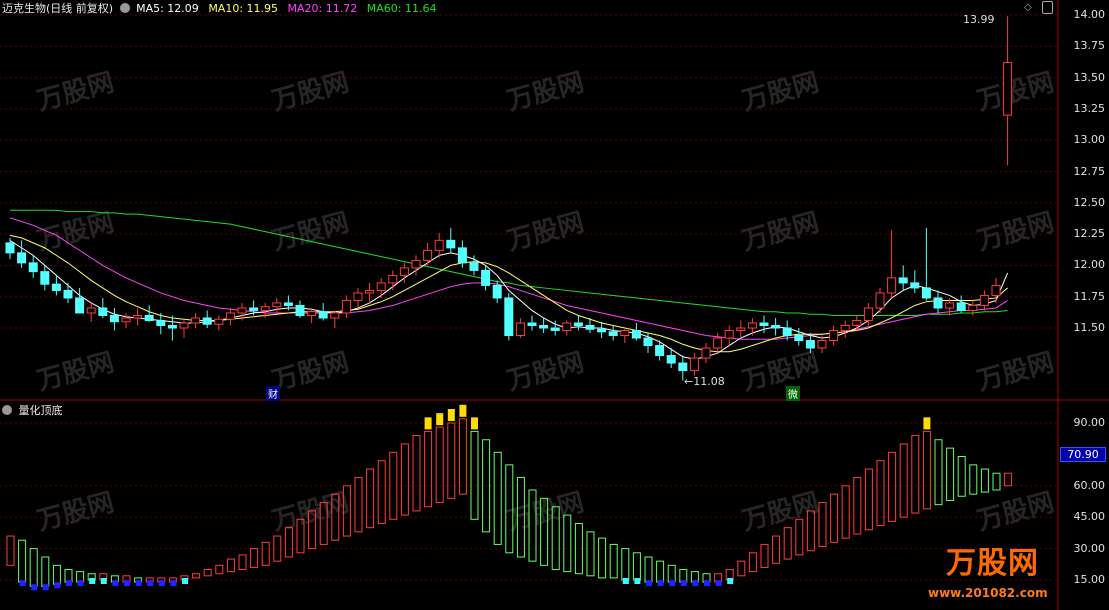  I want to click on indicator-tick-label: 60.00, so click(1089, 485).